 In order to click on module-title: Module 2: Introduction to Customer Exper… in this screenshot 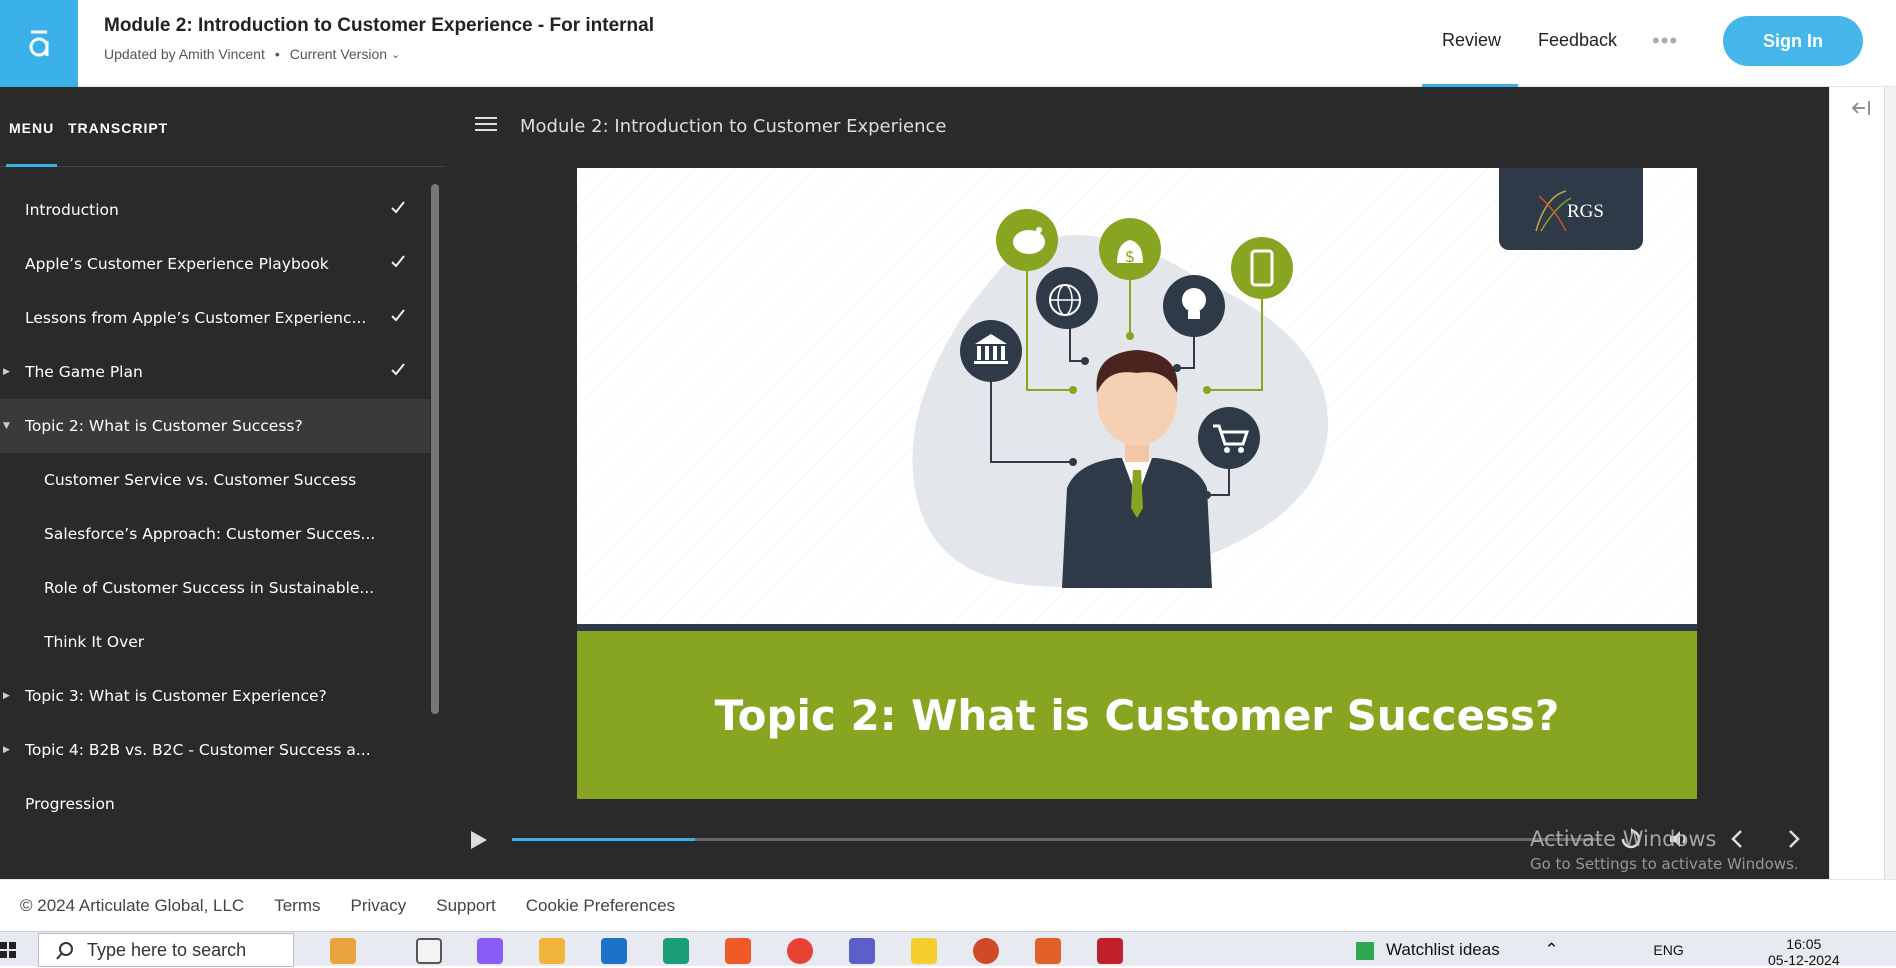, I will do `click(733, 126)`.